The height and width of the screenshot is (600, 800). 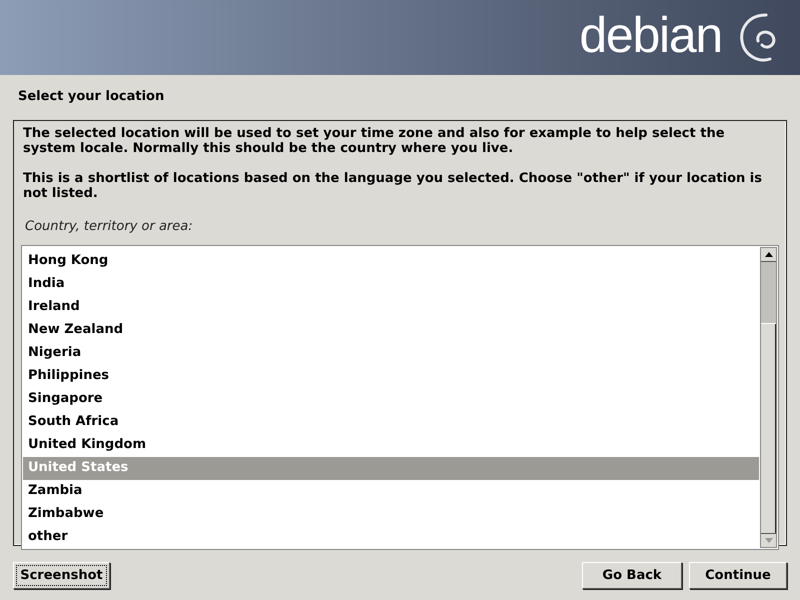 What do you see at coordinates (632, 575) in the screenshot?
I see `go-back-button: Go Back` at bounding box center [632, 575].